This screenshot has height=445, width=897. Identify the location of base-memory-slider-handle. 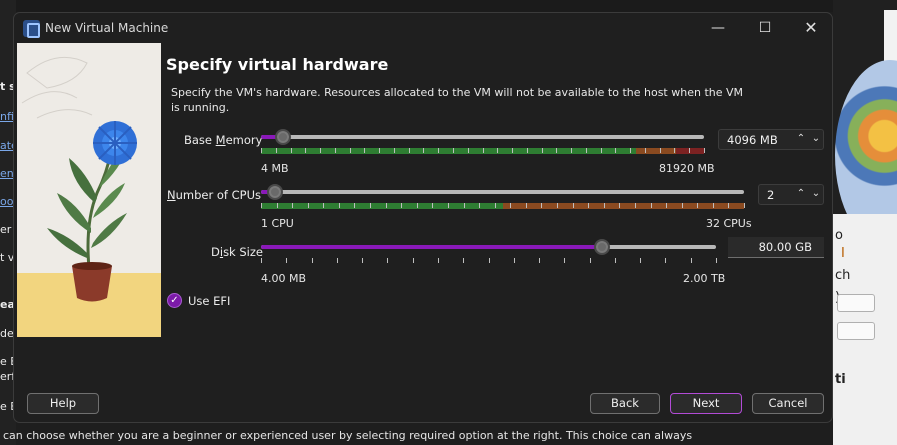
(283, 137).